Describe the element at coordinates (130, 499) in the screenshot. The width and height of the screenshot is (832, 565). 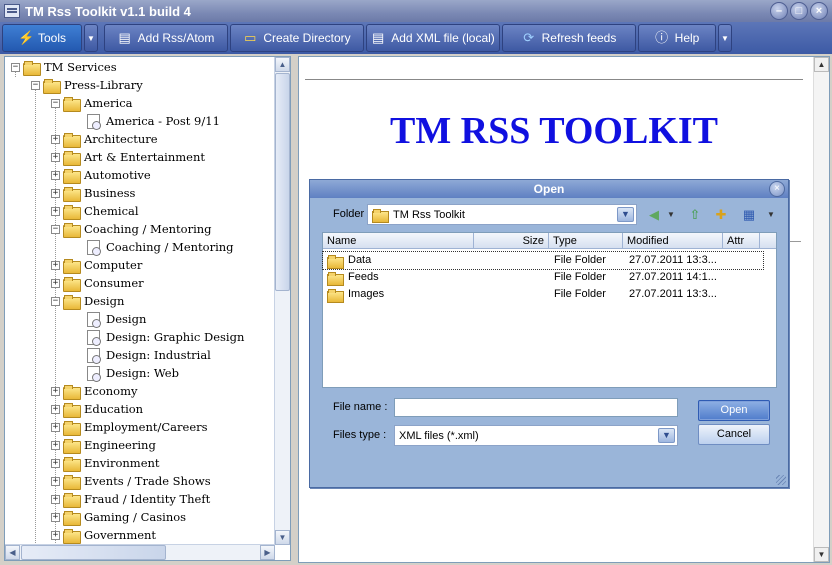
I see `tree-node: + Fraud / Identity Theft` at that location.